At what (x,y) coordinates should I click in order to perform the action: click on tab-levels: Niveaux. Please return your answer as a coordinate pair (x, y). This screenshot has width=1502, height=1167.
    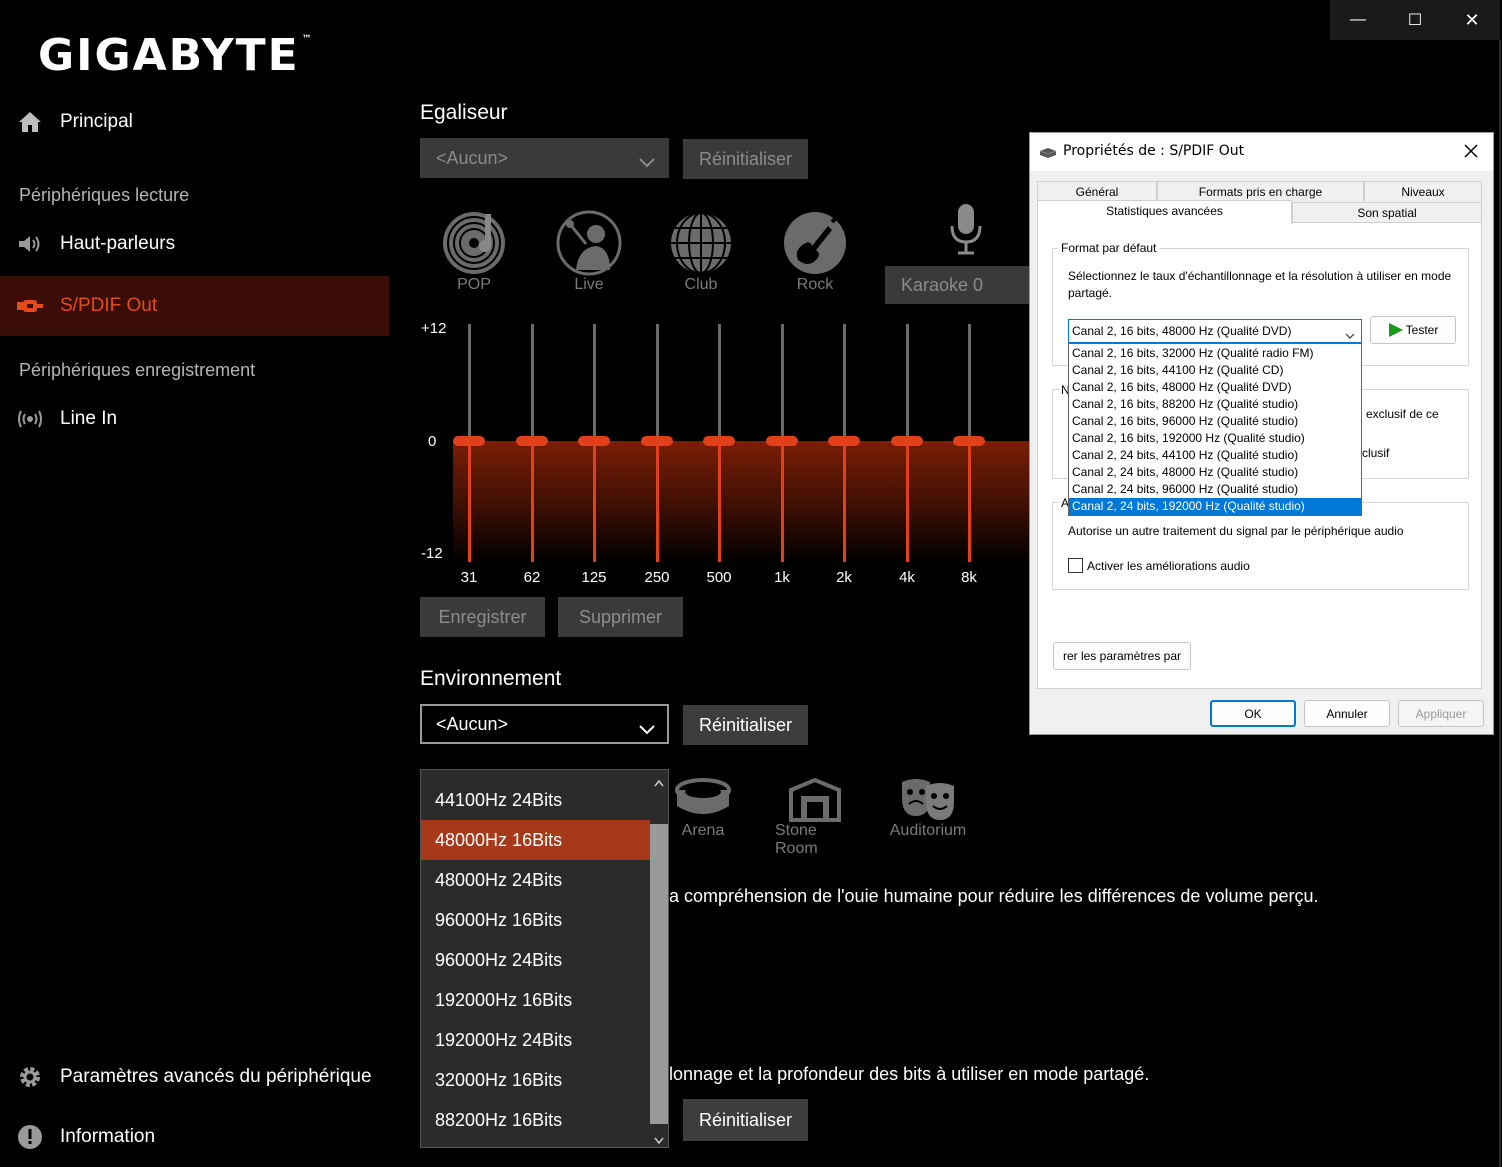
    Looking at the image, I should click on (1423, 191).